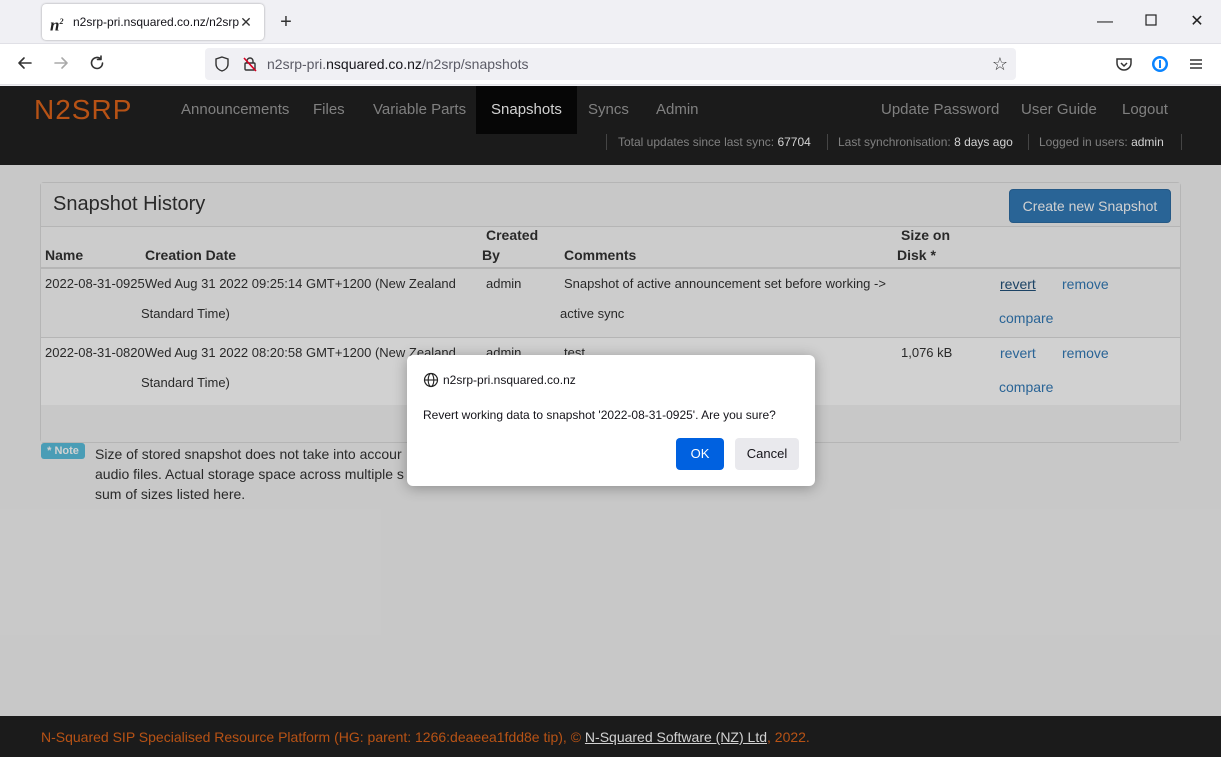 This screenshot has width=1221, height=757. I want to click on url-text: n2srp-pri.nsquared.co.nz/n2srp/snapshots, so click(398, 64).